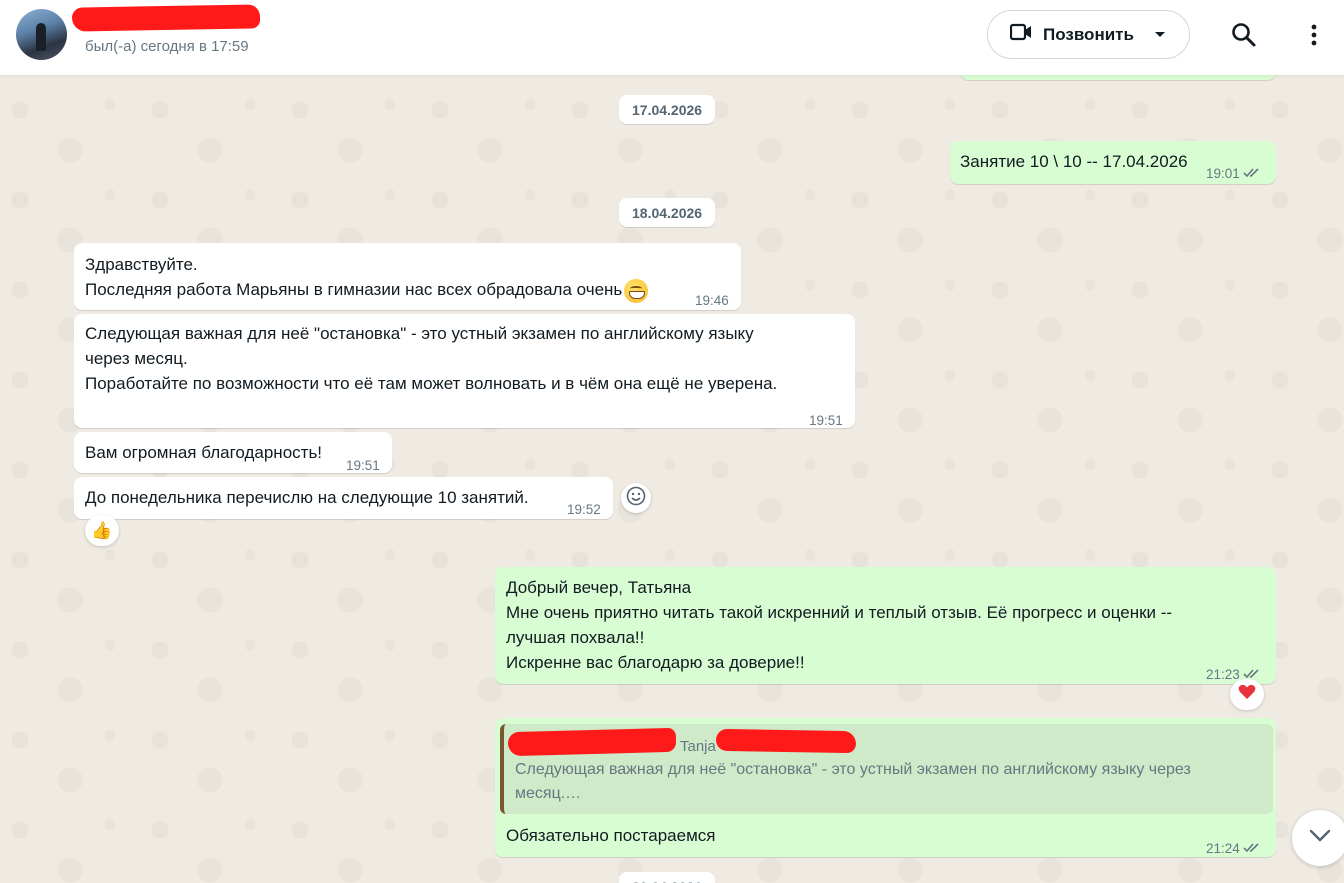  I want to click on message-text: Занятие 10 \ 10 -- 17.04.2026, so click(1074, 161).